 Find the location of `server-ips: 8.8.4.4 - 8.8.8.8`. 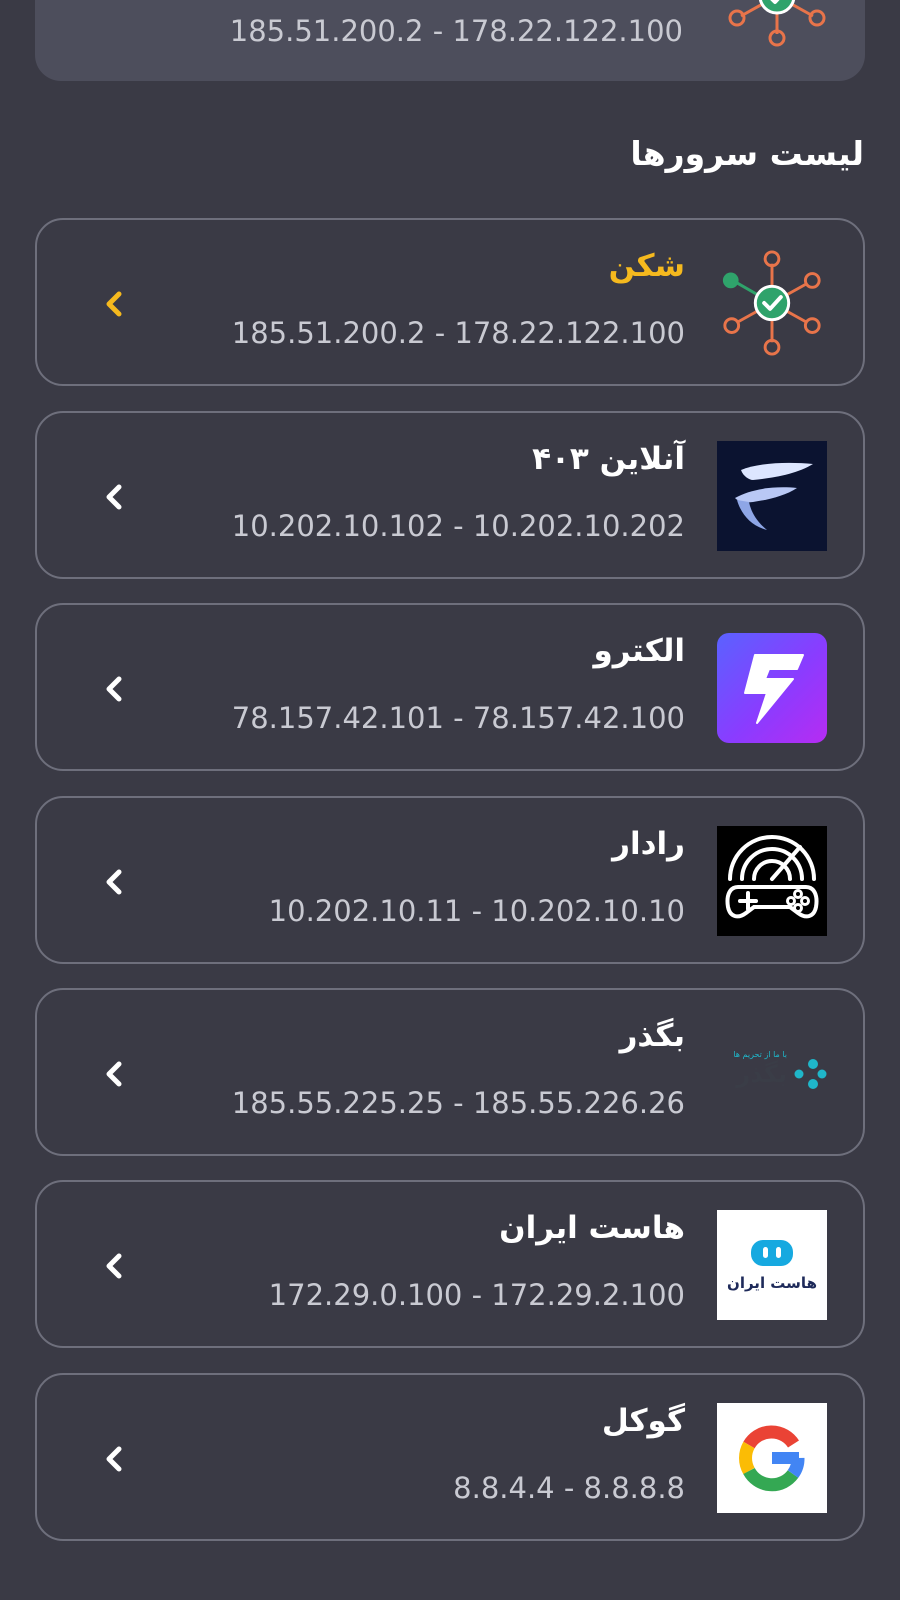

server-ips: 8.8.4.4 - 8.8.8.8 is located at coordinates (569, 1488).